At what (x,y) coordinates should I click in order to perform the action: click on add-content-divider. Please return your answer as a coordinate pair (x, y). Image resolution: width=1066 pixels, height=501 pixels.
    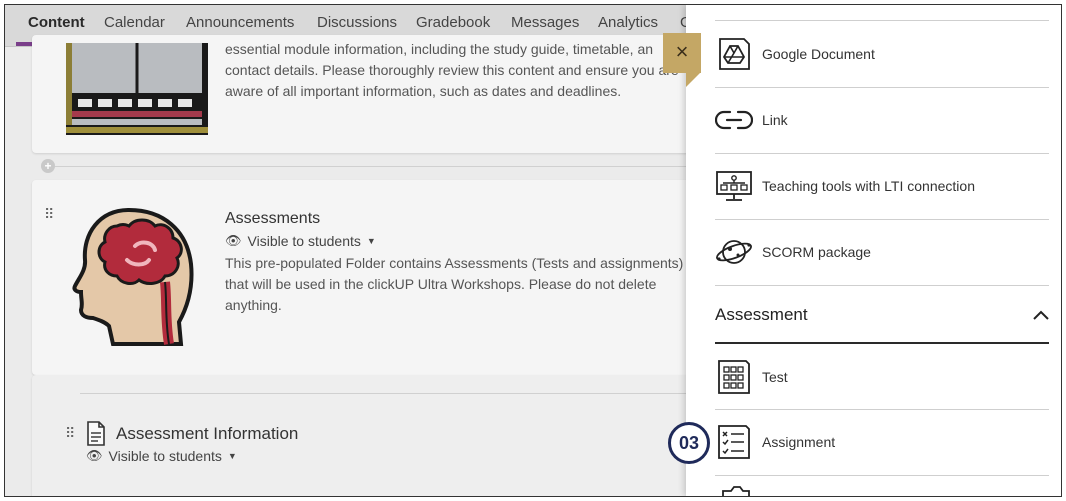
    Looking at the image, I should click on (374, 166).